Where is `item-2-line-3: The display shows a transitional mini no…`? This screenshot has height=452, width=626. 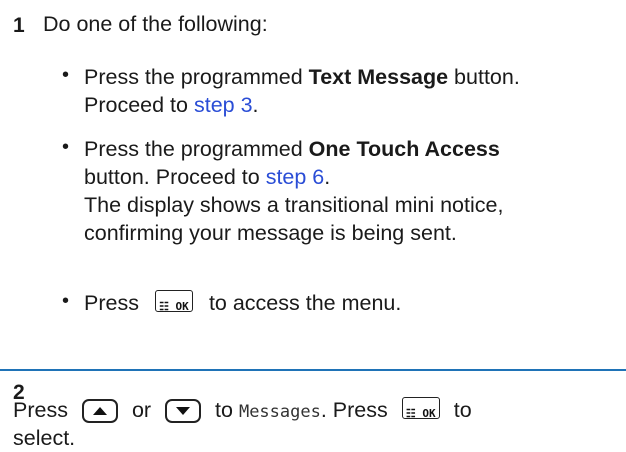
item-2-line-3: The display shows a transitional mini no… is located at coordinates (294, 205).